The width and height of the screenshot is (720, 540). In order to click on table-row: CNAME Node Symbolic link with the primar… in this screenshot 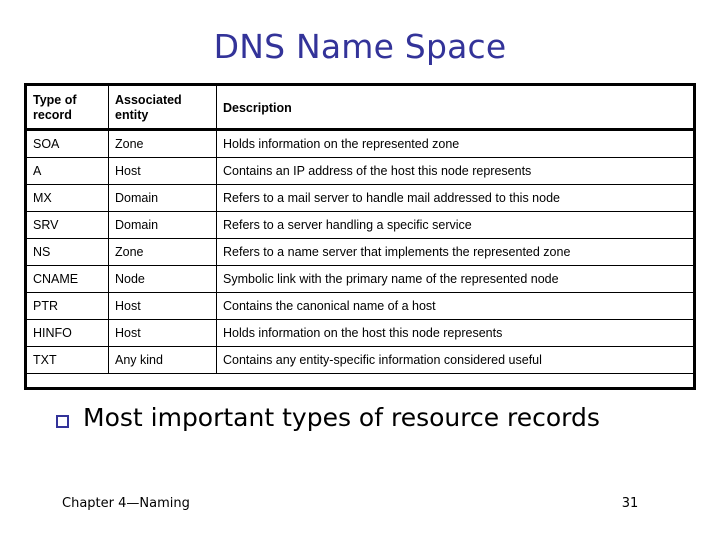, I will do `click(360, 279)`.